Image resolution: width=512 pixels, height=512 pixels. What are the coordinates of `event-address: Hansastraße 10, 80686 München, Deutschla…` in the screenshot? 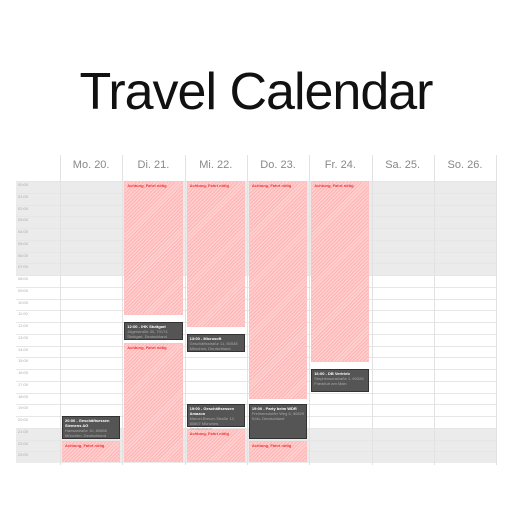 It's located at (86, 433).